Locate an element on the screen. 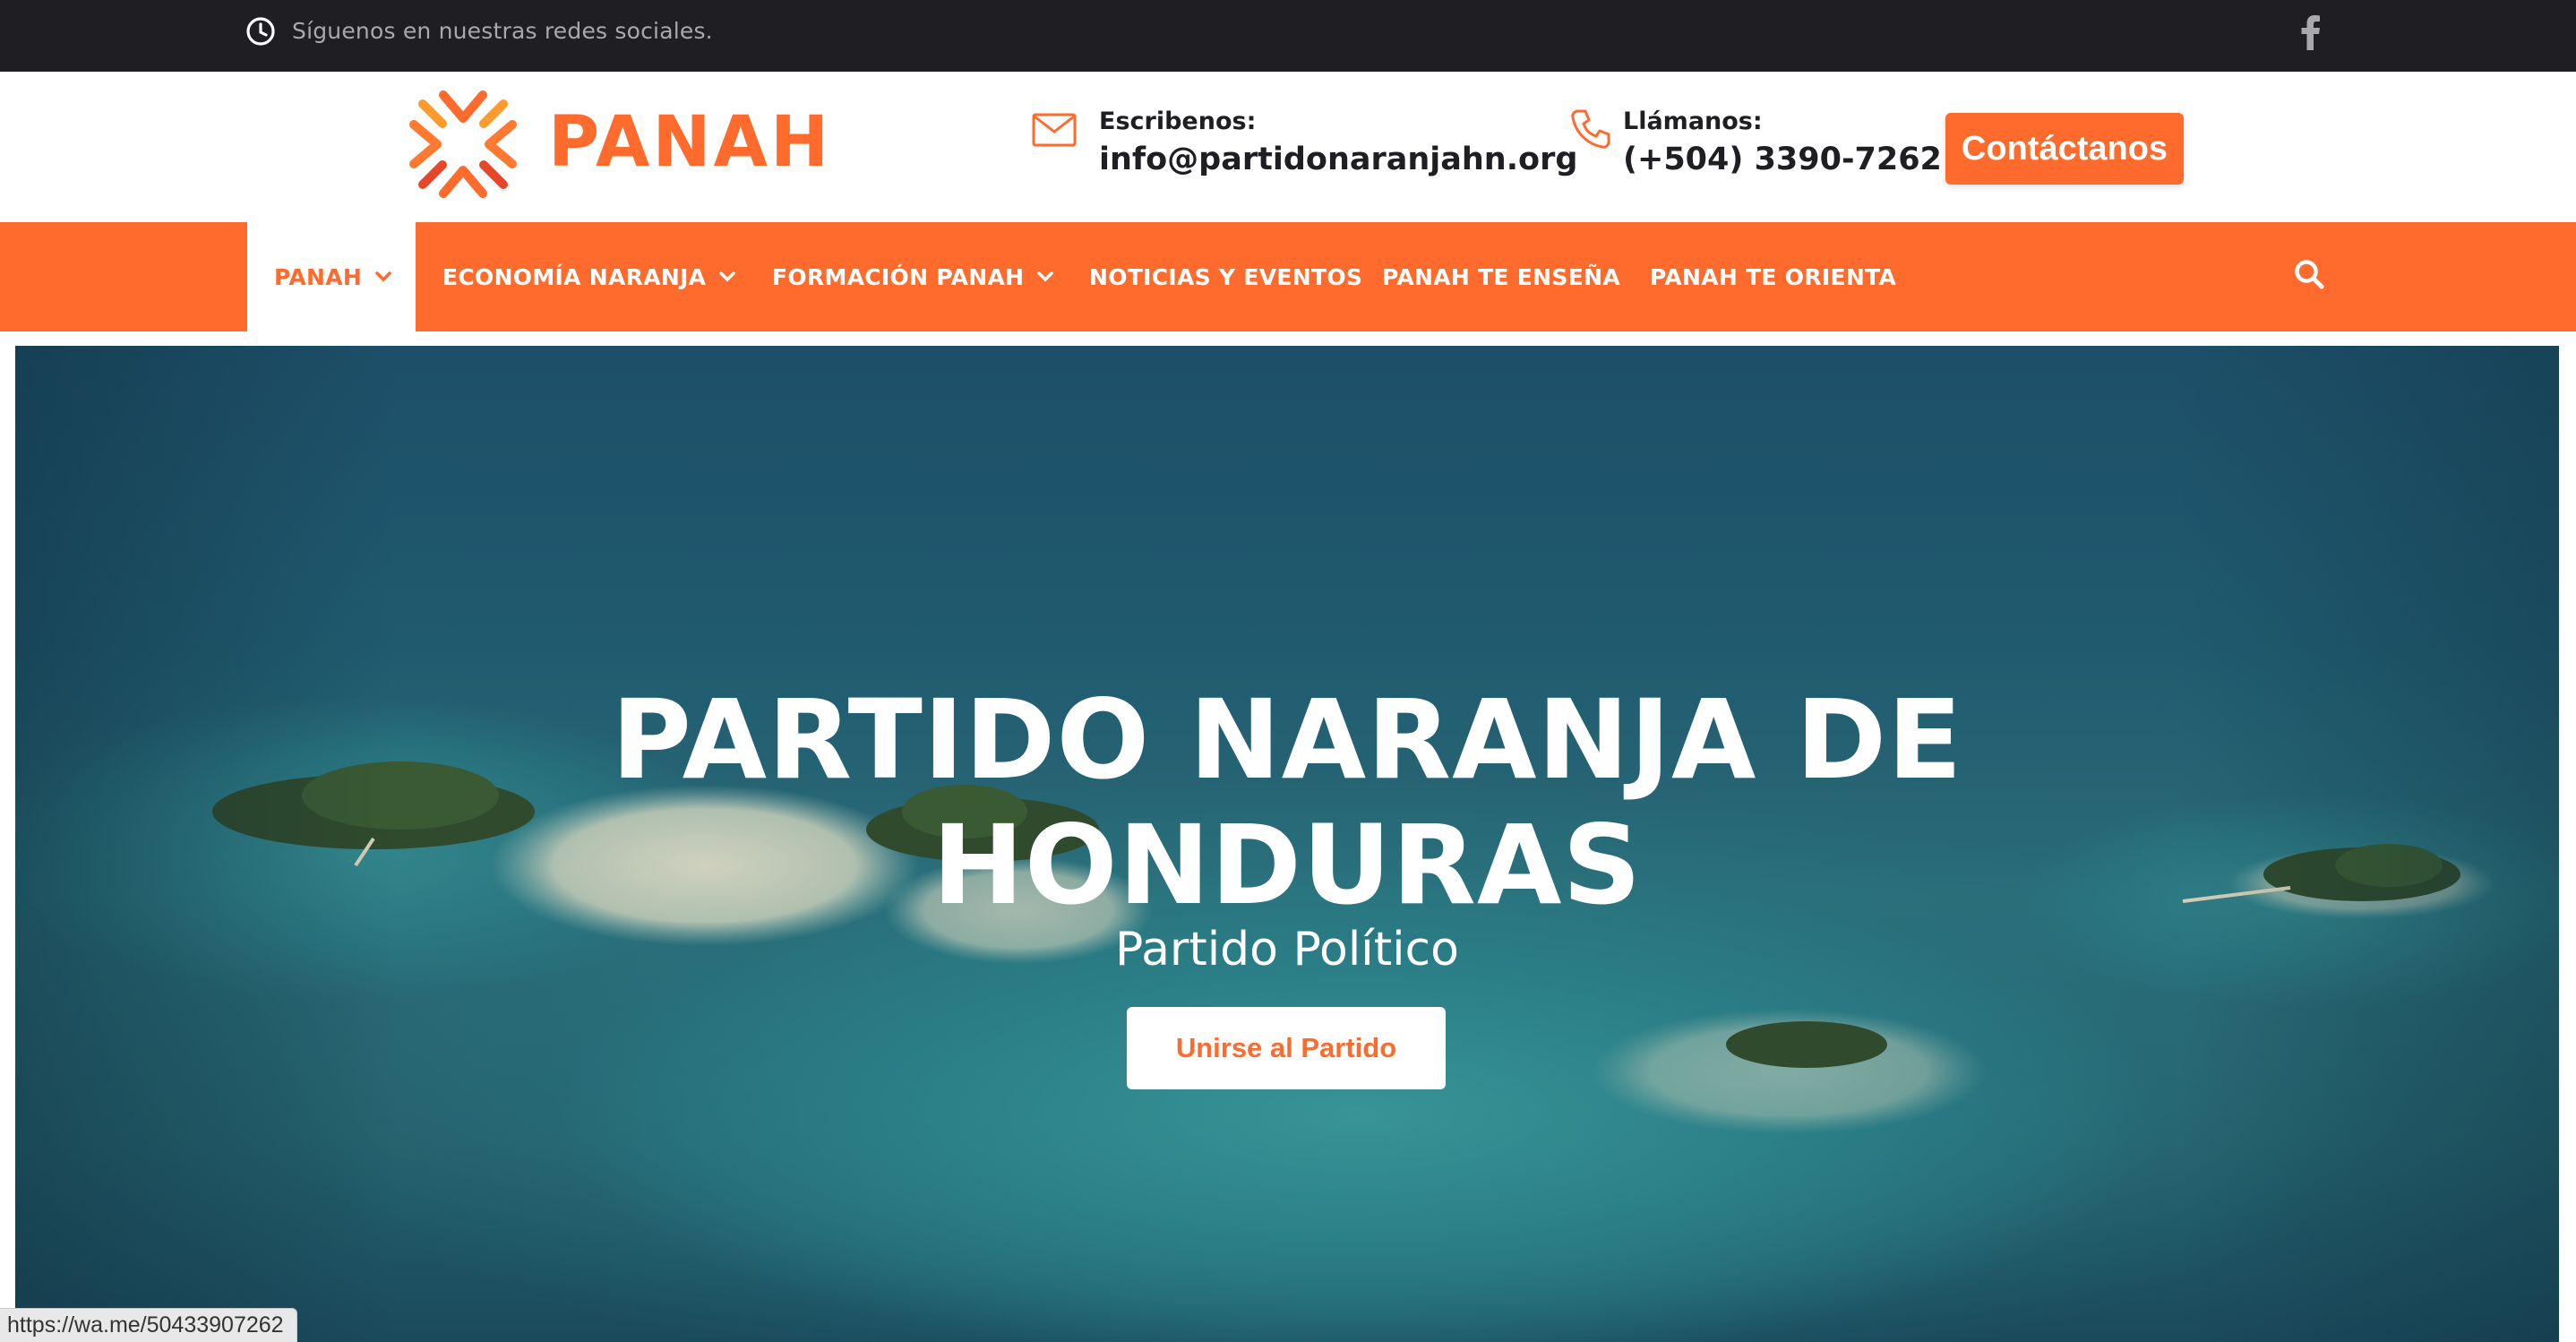 The width and height of the screenshot is (2576, 1342). nav-item-economia-naranja: ECONOMÍA NARANJA is located at coordinates (589, 276).